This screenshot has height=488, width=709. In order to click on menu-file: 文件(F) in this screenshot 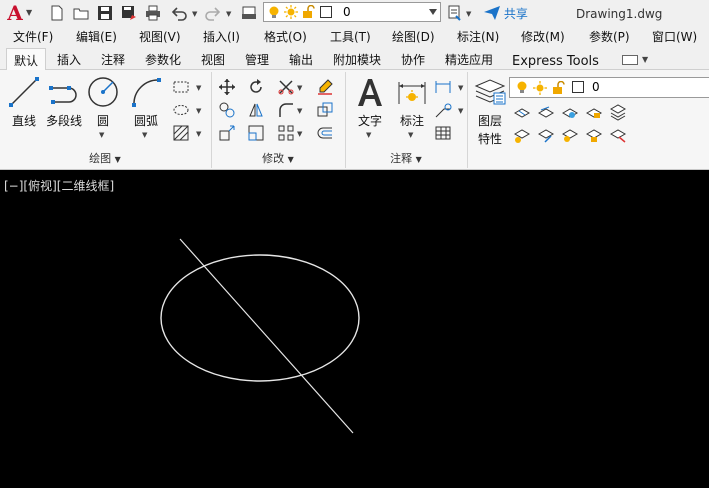, I will do `click(33, 36)`.